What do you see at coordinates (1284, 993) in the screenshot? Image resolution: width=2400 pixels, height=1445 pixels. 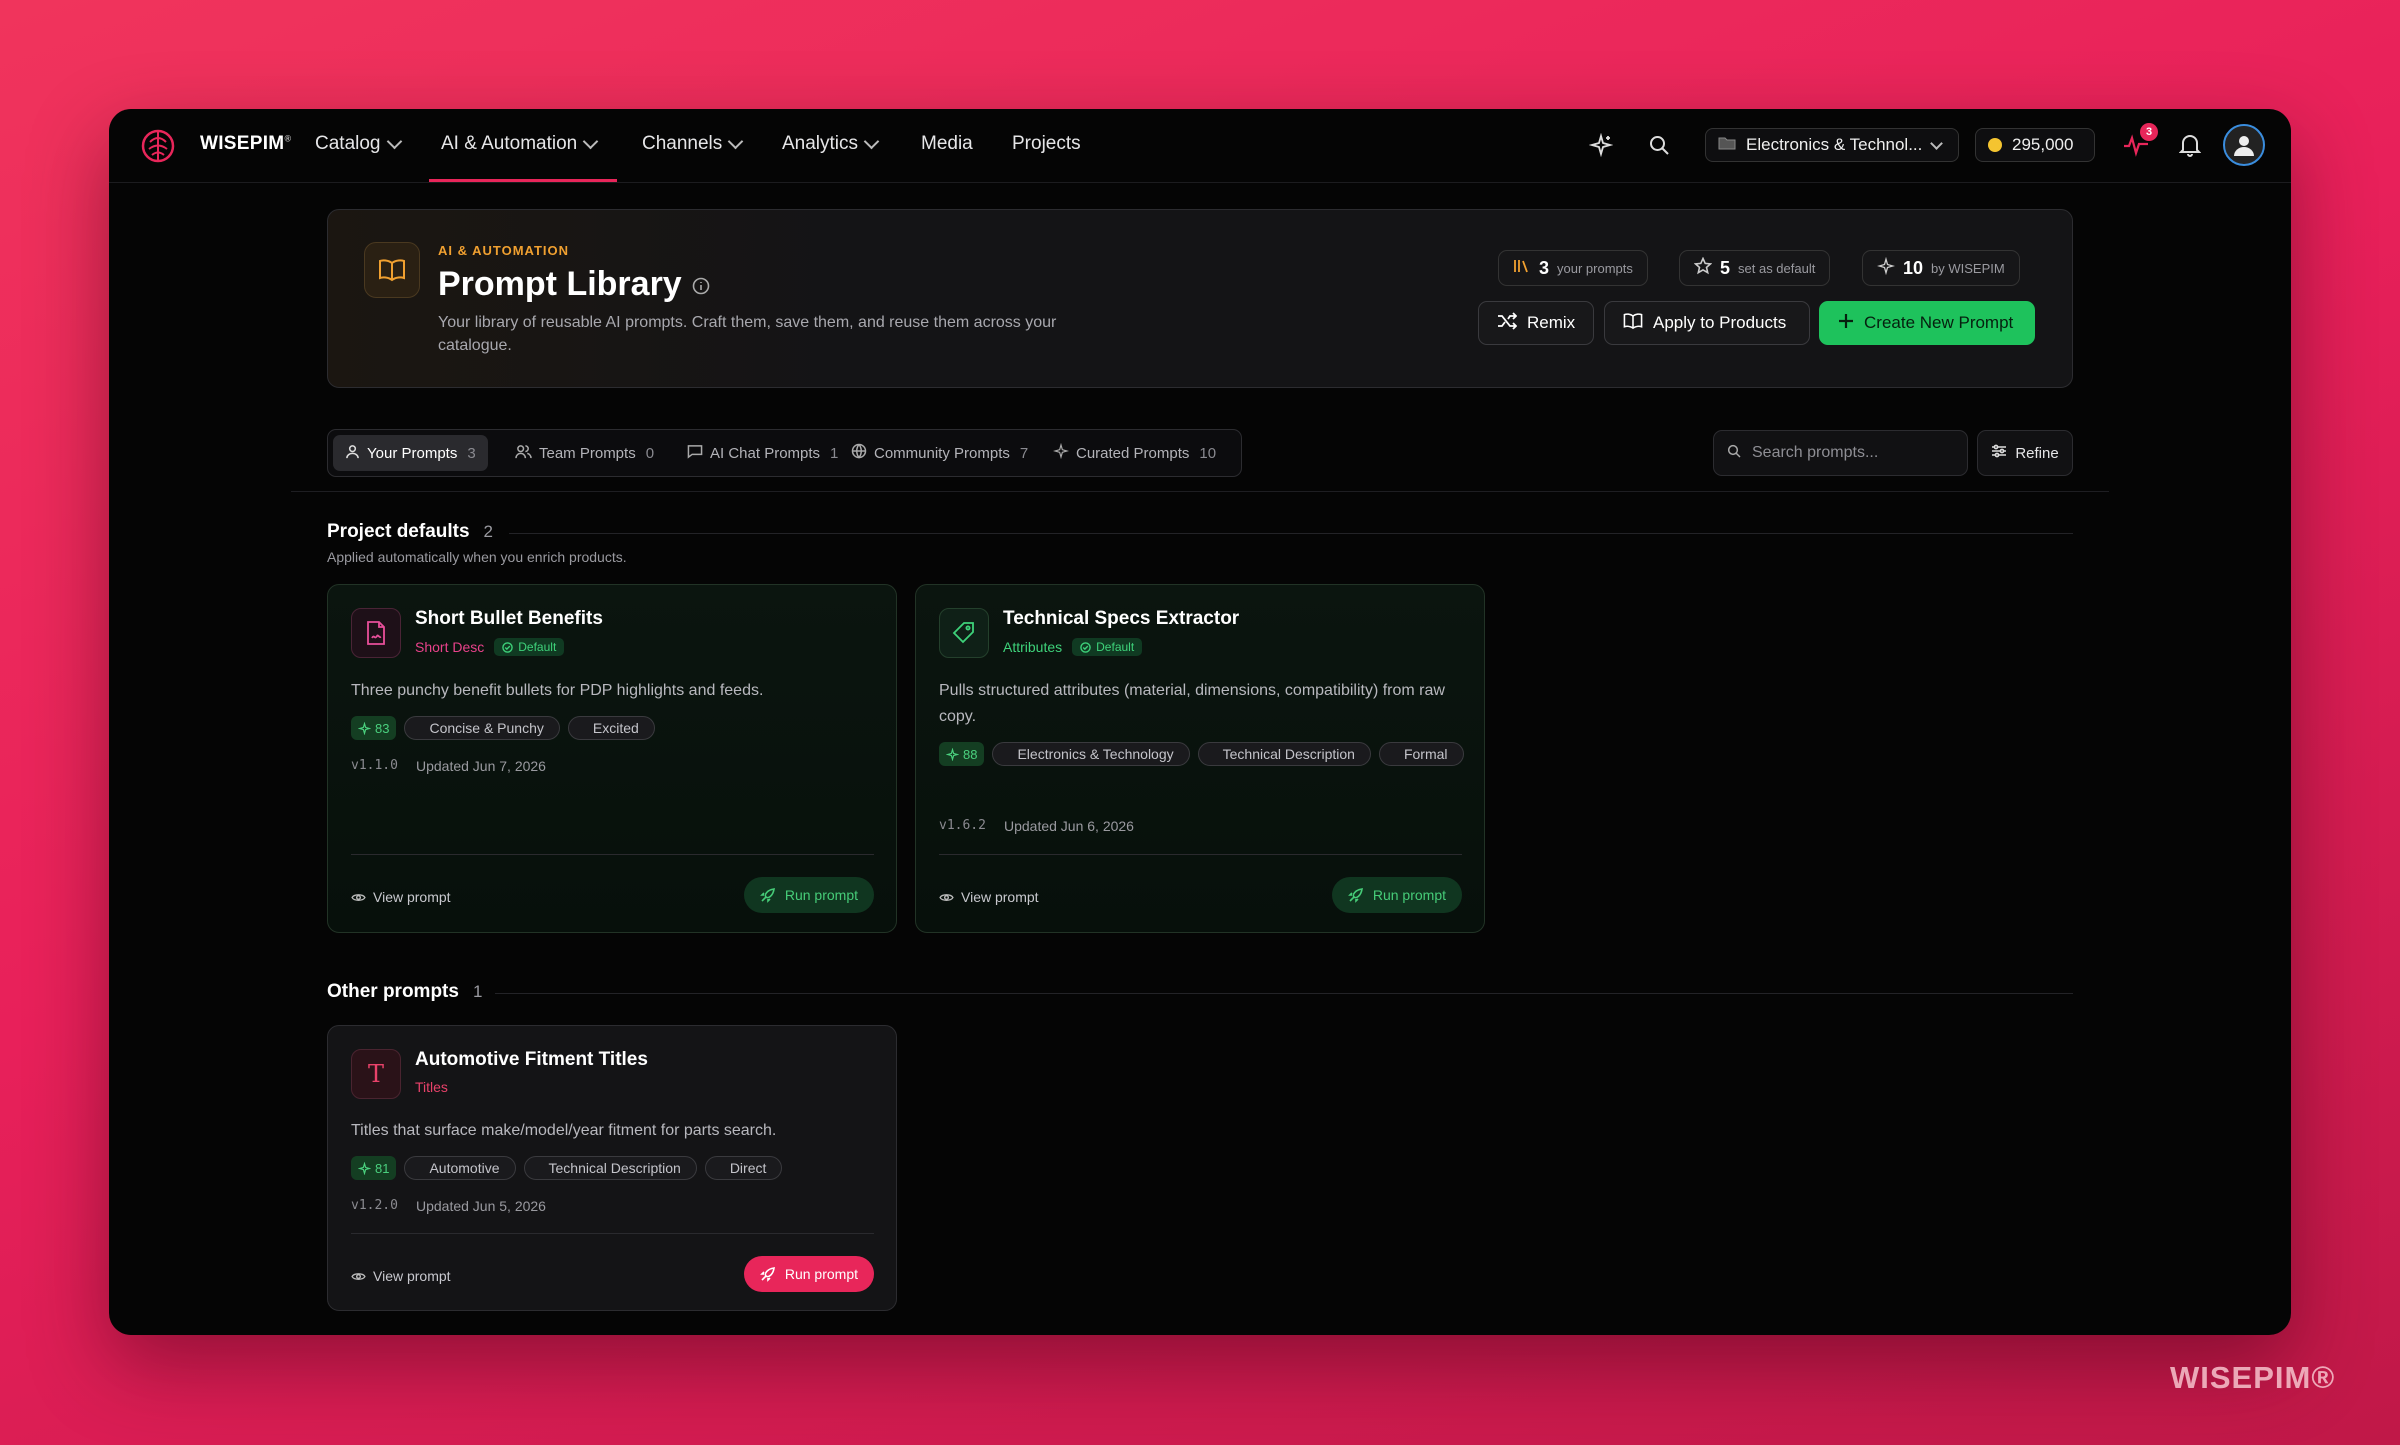 I see `section-divider` at bounding box center [1284, 993].